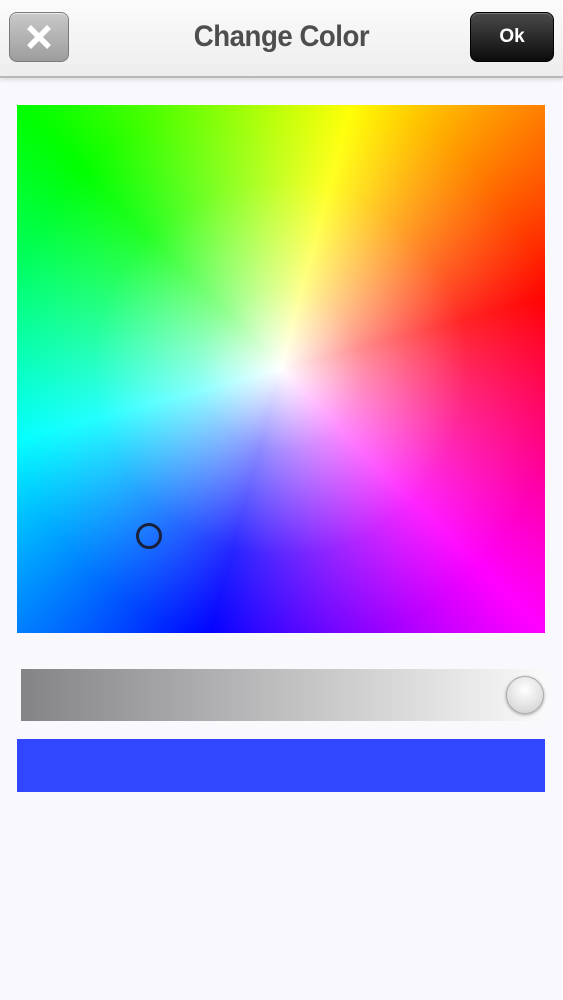 The width and height of the screenshot is (563, 1000). Describe the element at coordinates (281, 765) in the screenshot. I see `selected-color-preview` at that location.